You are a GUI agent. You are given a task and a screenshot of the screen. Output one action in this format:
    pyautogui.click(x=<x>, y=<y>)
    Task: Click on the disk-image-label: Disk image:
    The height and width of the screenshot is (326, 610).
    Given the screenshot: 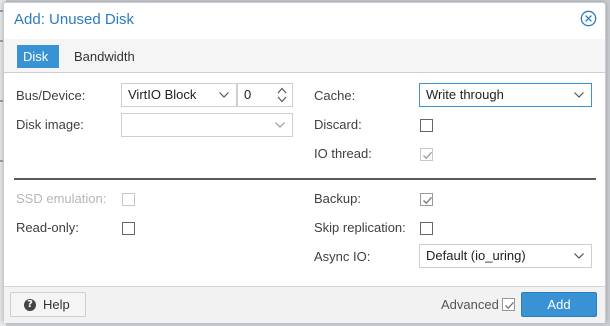 What is the action you would take?
    pyautogui.click(x=50, y=124)
    